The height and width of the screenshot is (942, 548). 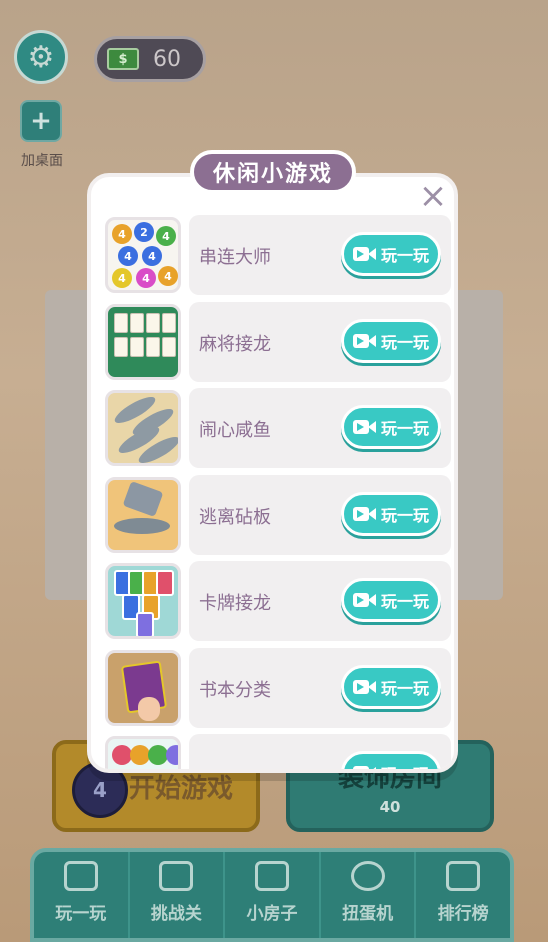 What do you see at coordinates (276, 514) in the screenshot?
I see `list-item: 逃离砧板 玩一玩` at bounding box center [276, 514].